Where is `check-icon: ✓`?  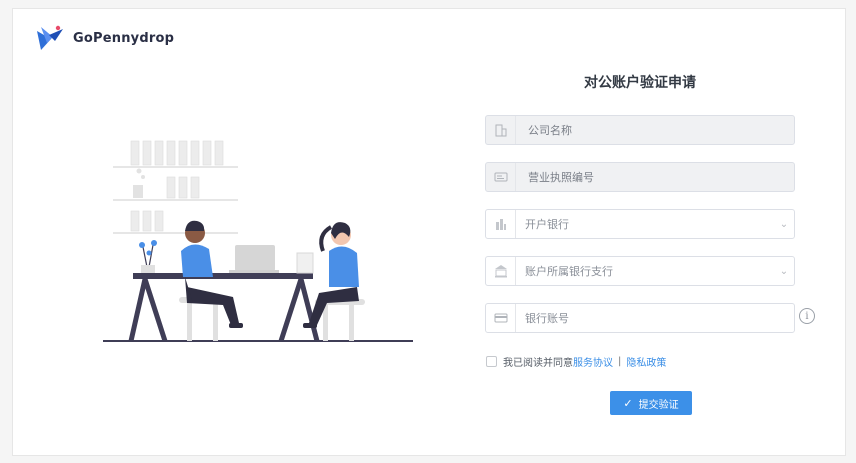 check-icon: ✓ is located at coordinates (628, 403).